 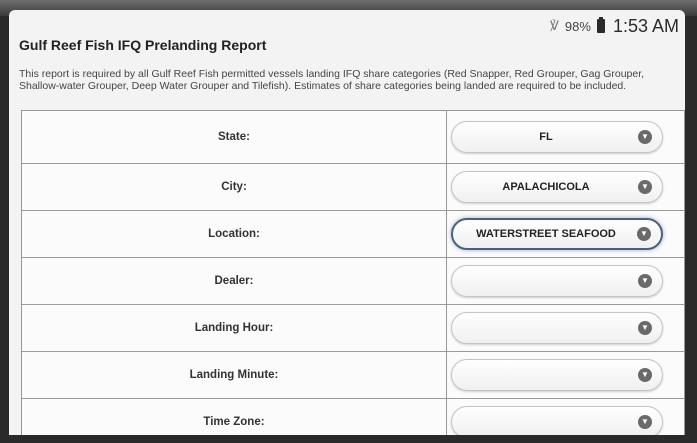 What do you see at coordinates (557, 137) in the screenshot?
I see `state-select: FL ▼` at bounding box center [557, 137].